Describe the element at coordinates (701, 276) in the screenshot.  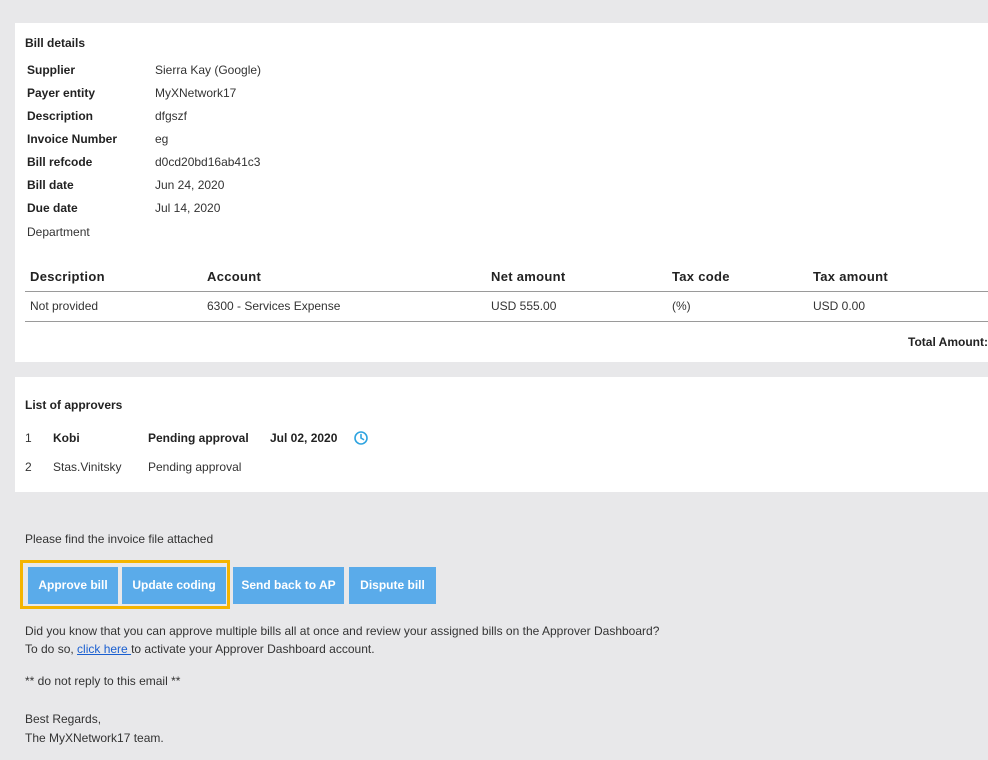
I see `column-header-tax-code: Tax code` at that location.